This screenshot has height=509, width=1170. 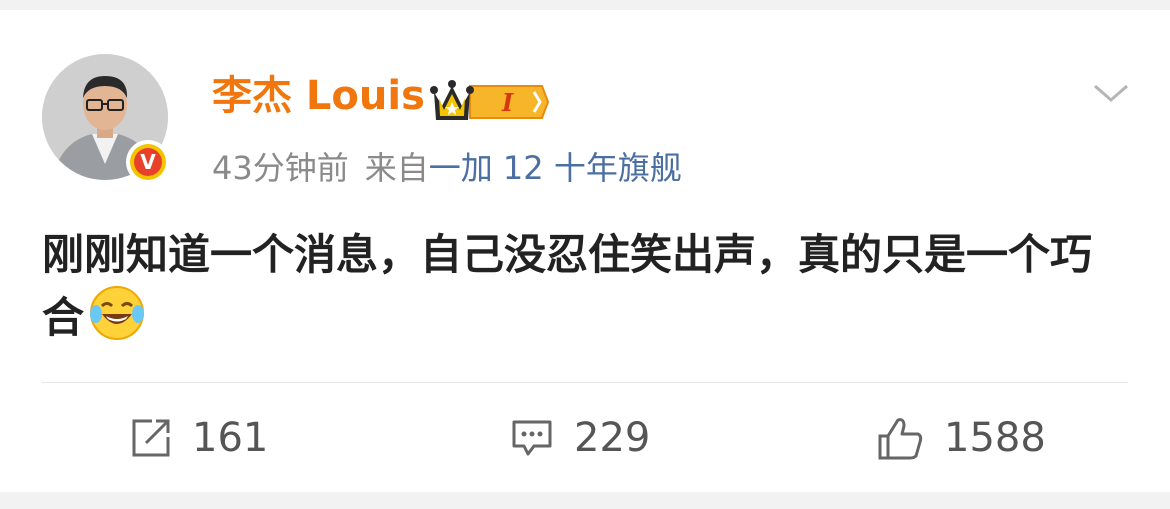 I want to click on like-button: 1588, so click(x=961, y=438).